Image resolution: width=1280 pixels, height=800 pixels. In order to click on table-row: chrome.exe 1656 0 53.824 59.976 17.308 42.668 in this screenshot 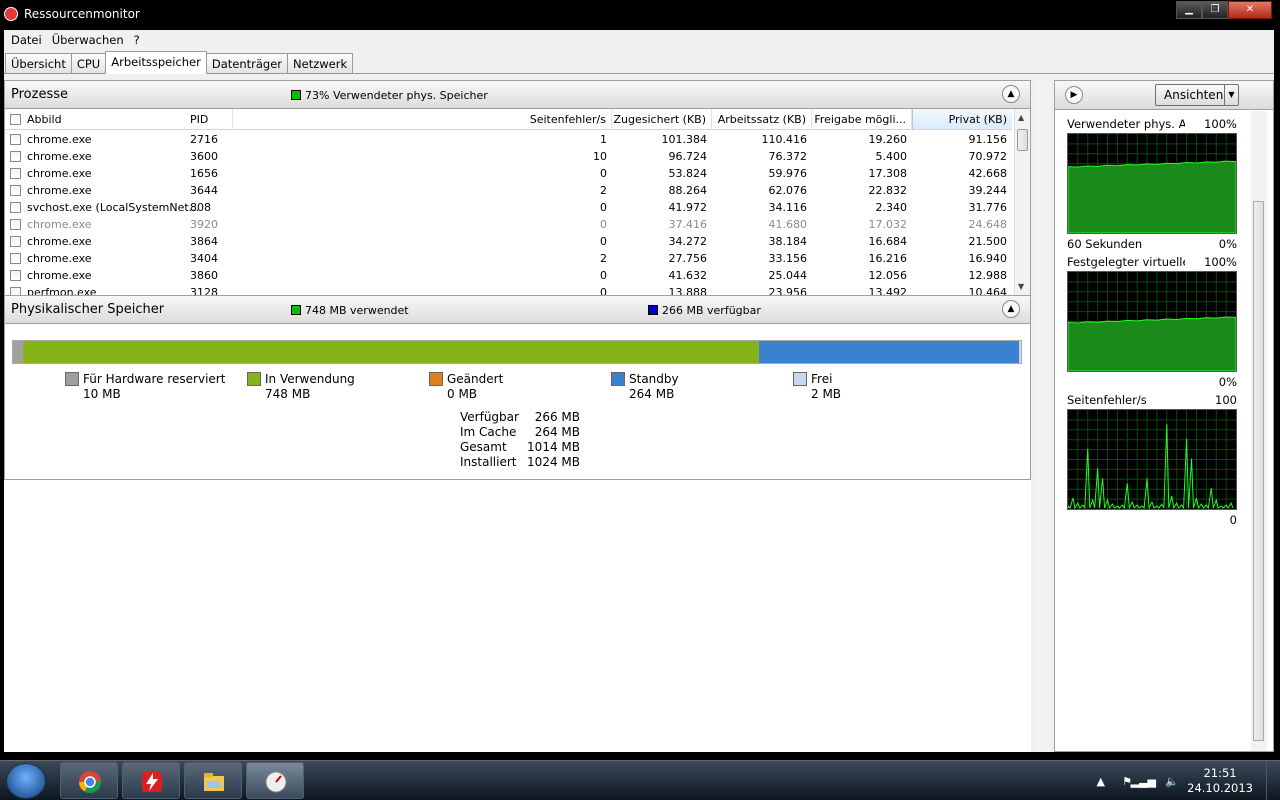, I will do `click(510, 173)`.